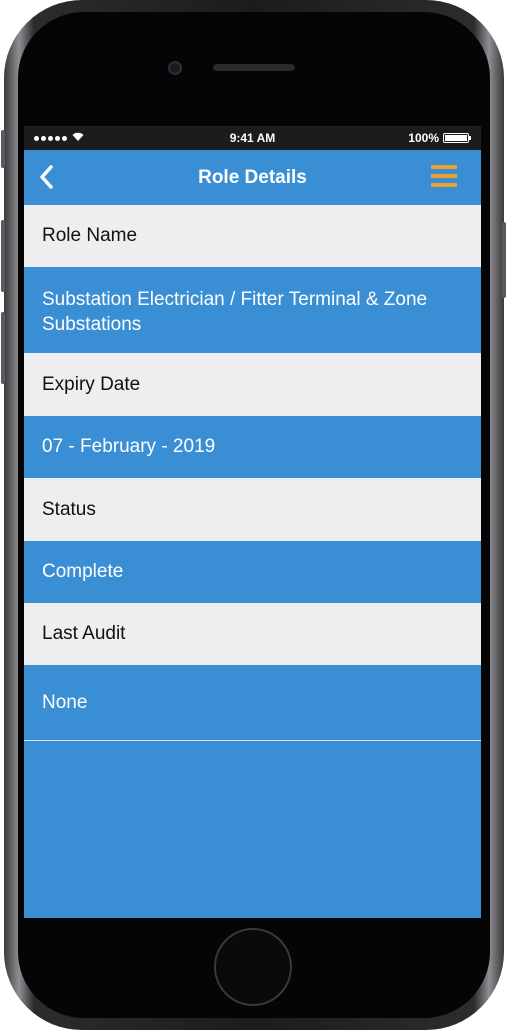 This screenshot has height=1030, width=507. Describe the element at coordinates (254, 67) in the screenshot. I see `earpiece-speaker` at that location.